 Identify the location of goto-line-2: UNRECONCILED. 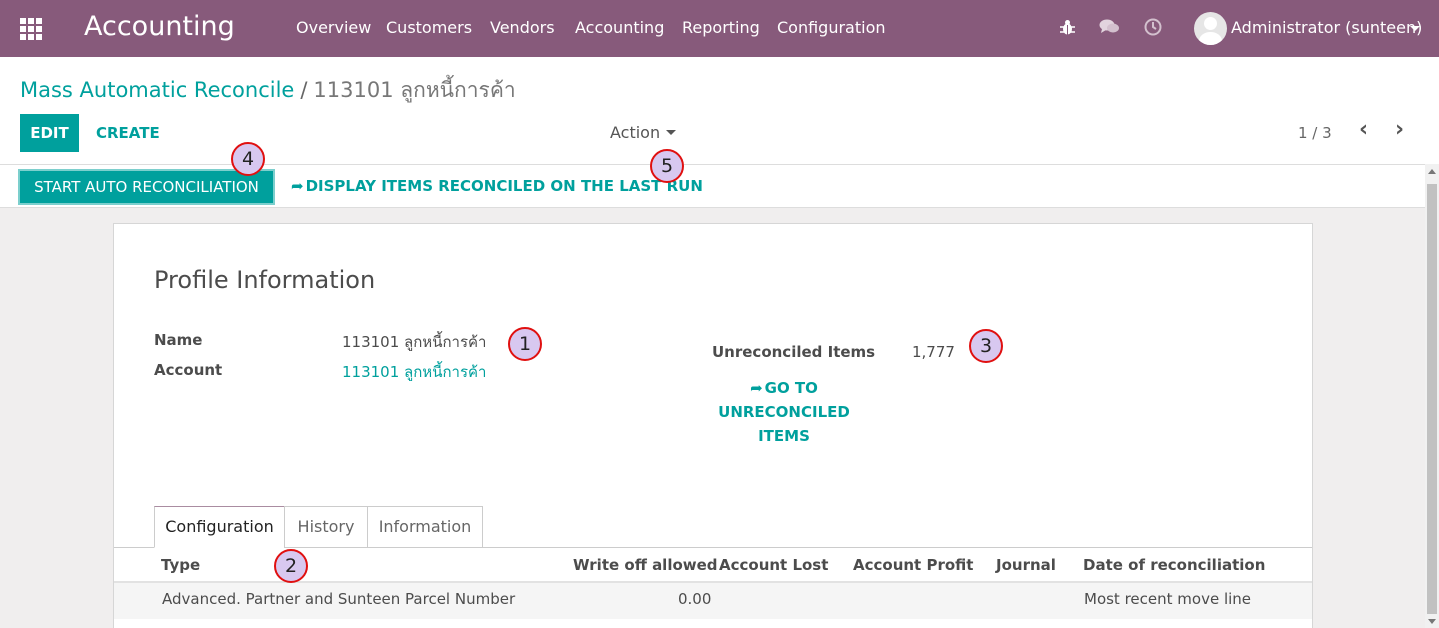
(784, 412).